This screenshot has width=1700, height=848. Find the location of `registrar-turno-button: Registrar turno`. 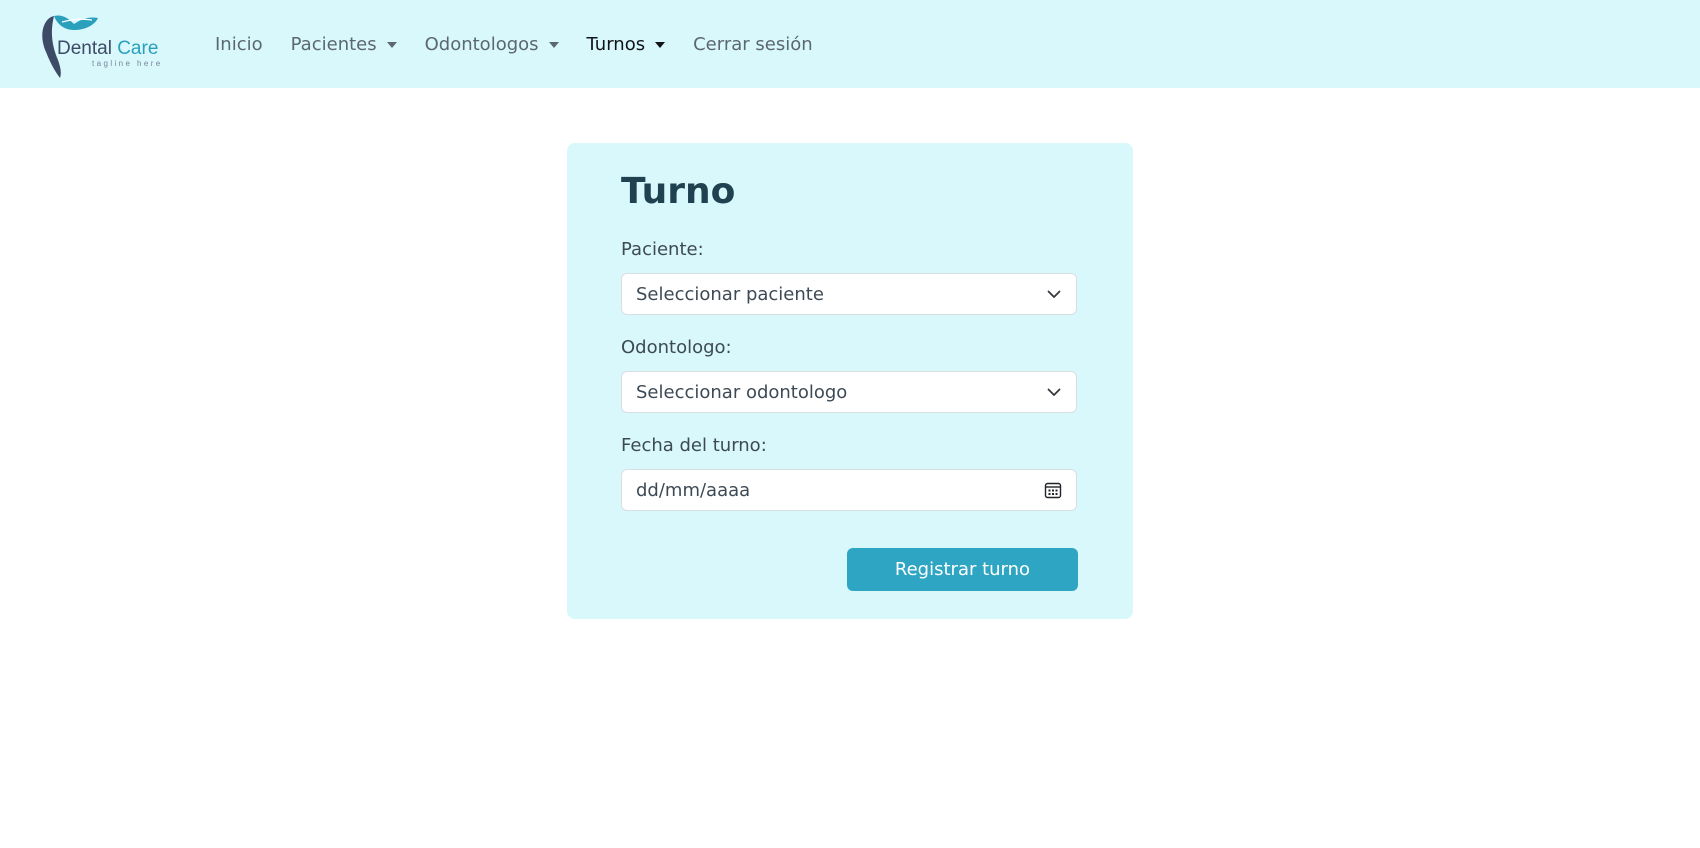

registrar-turno-button: Registrar turno is located at coordinates (962, 569).